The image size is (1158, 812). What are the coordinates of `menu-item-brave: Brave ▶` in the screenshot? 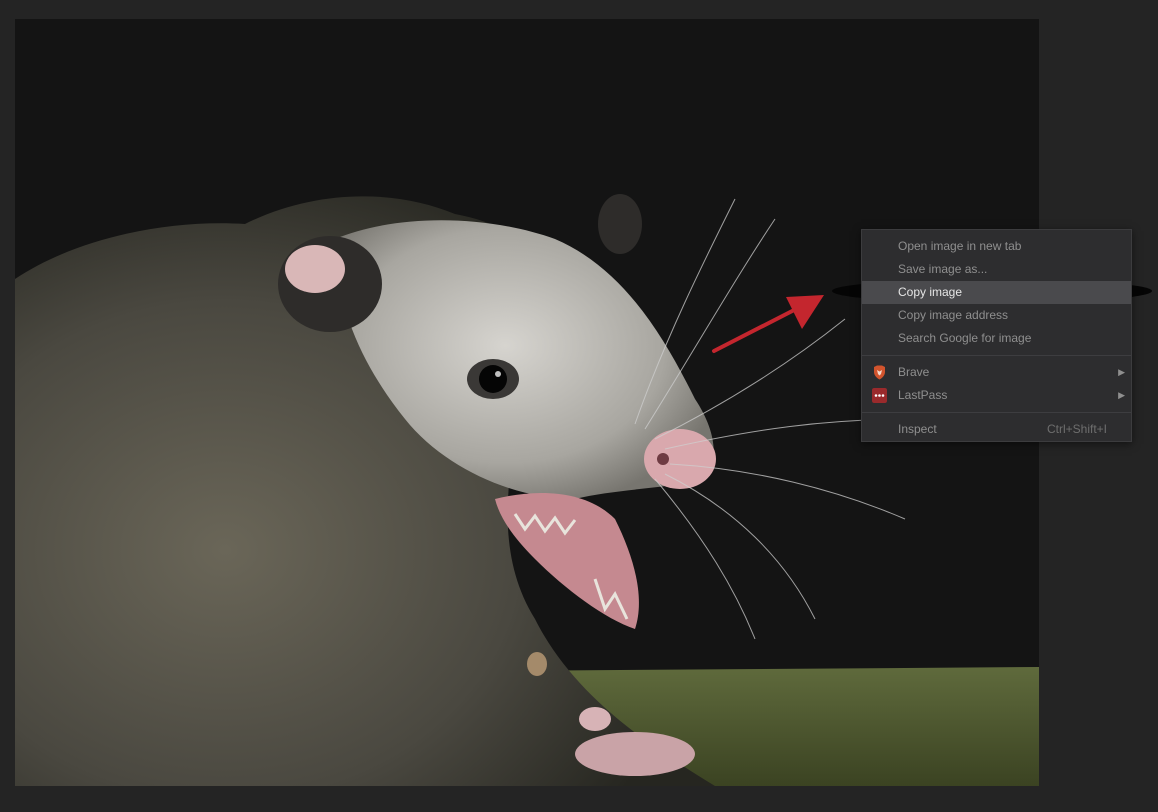 It's located at (996, 372).